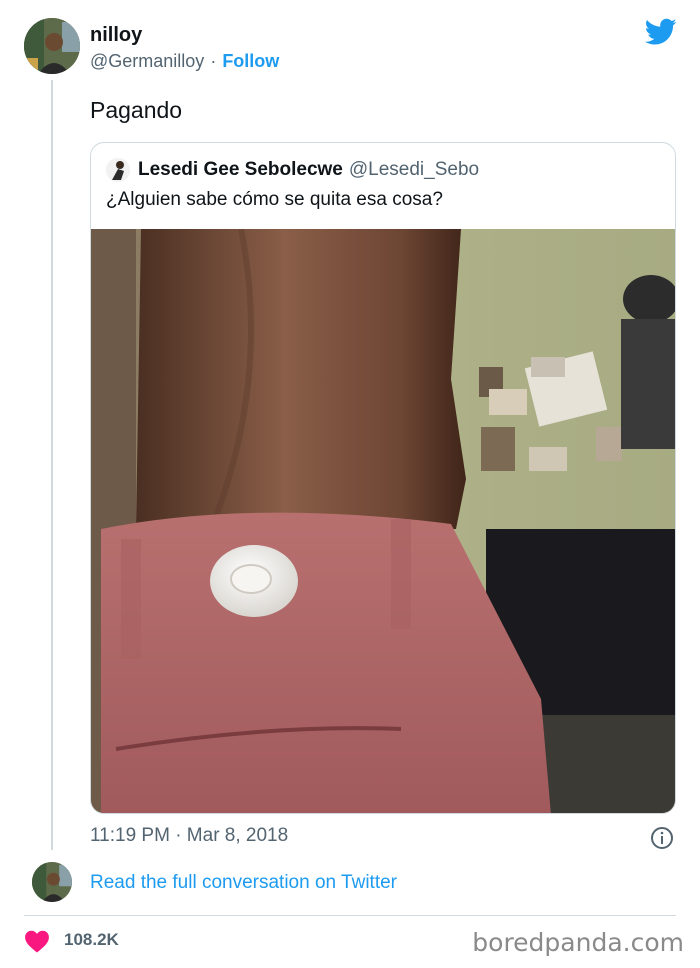 The image size is (700, 968). I want to click on twitter-bird-icon, so click(661, 32).